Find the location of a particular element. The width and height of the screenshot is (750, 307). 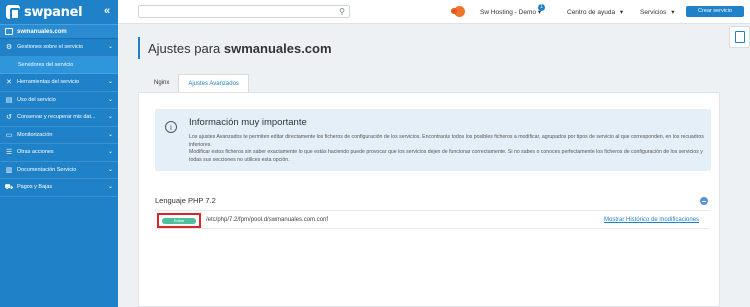

account-menu: Sw Hosting - Demo ▾ is located at coordinates (510, 12).